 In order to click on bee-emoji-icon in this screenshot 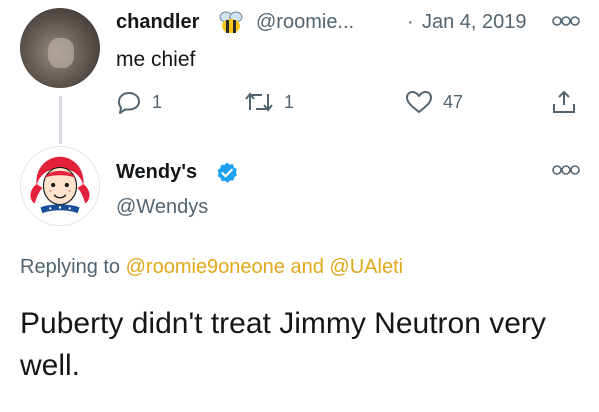, I will do `click(231, 22)`.